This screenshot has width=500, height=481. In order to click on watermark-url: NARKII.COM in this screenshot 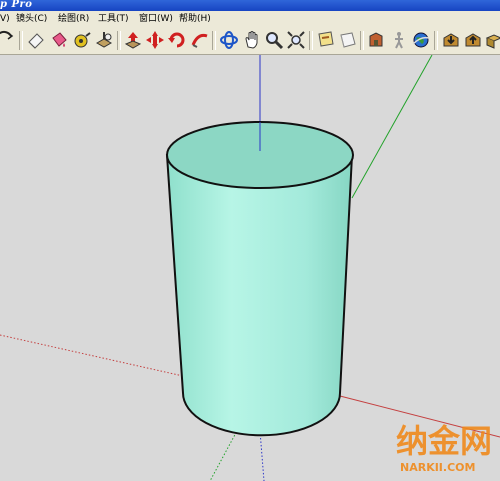, I will do `click(437, 467)`.